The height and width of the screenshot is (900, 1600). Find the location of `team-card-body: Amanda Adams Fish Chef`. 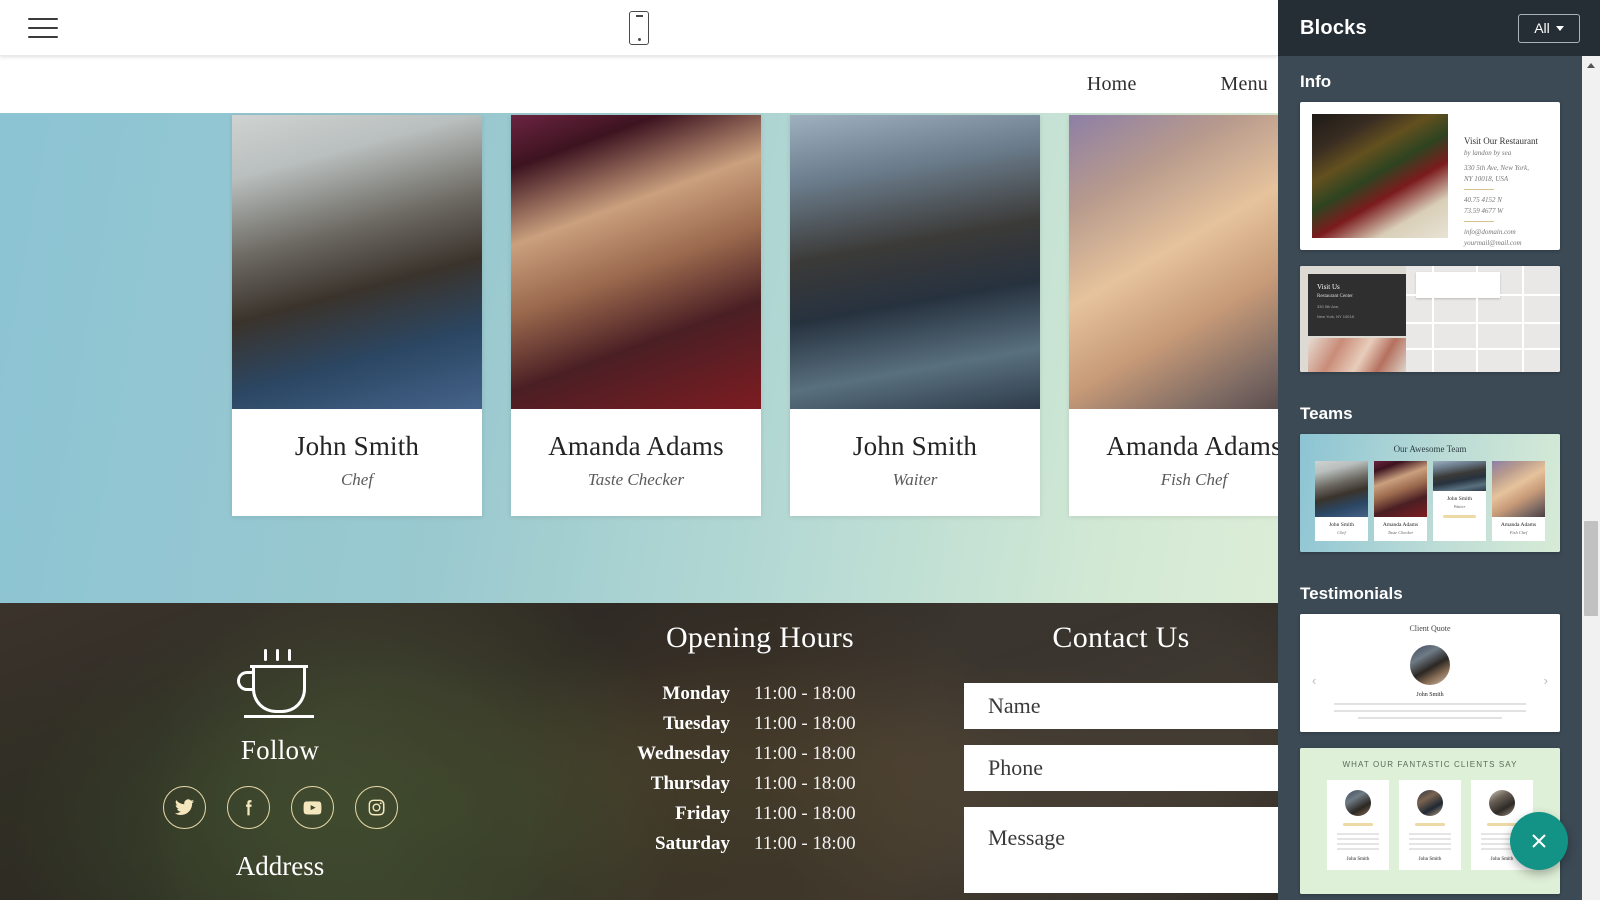

team-card-body: Amanda Adams Fish Chef is located at coordinates (1173, 462).